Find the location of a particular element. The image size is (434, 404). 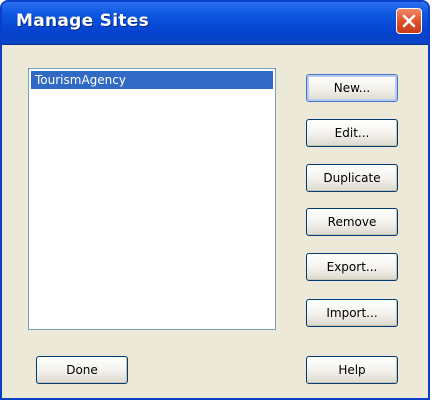

close-button is located at coordinates (409, 21).